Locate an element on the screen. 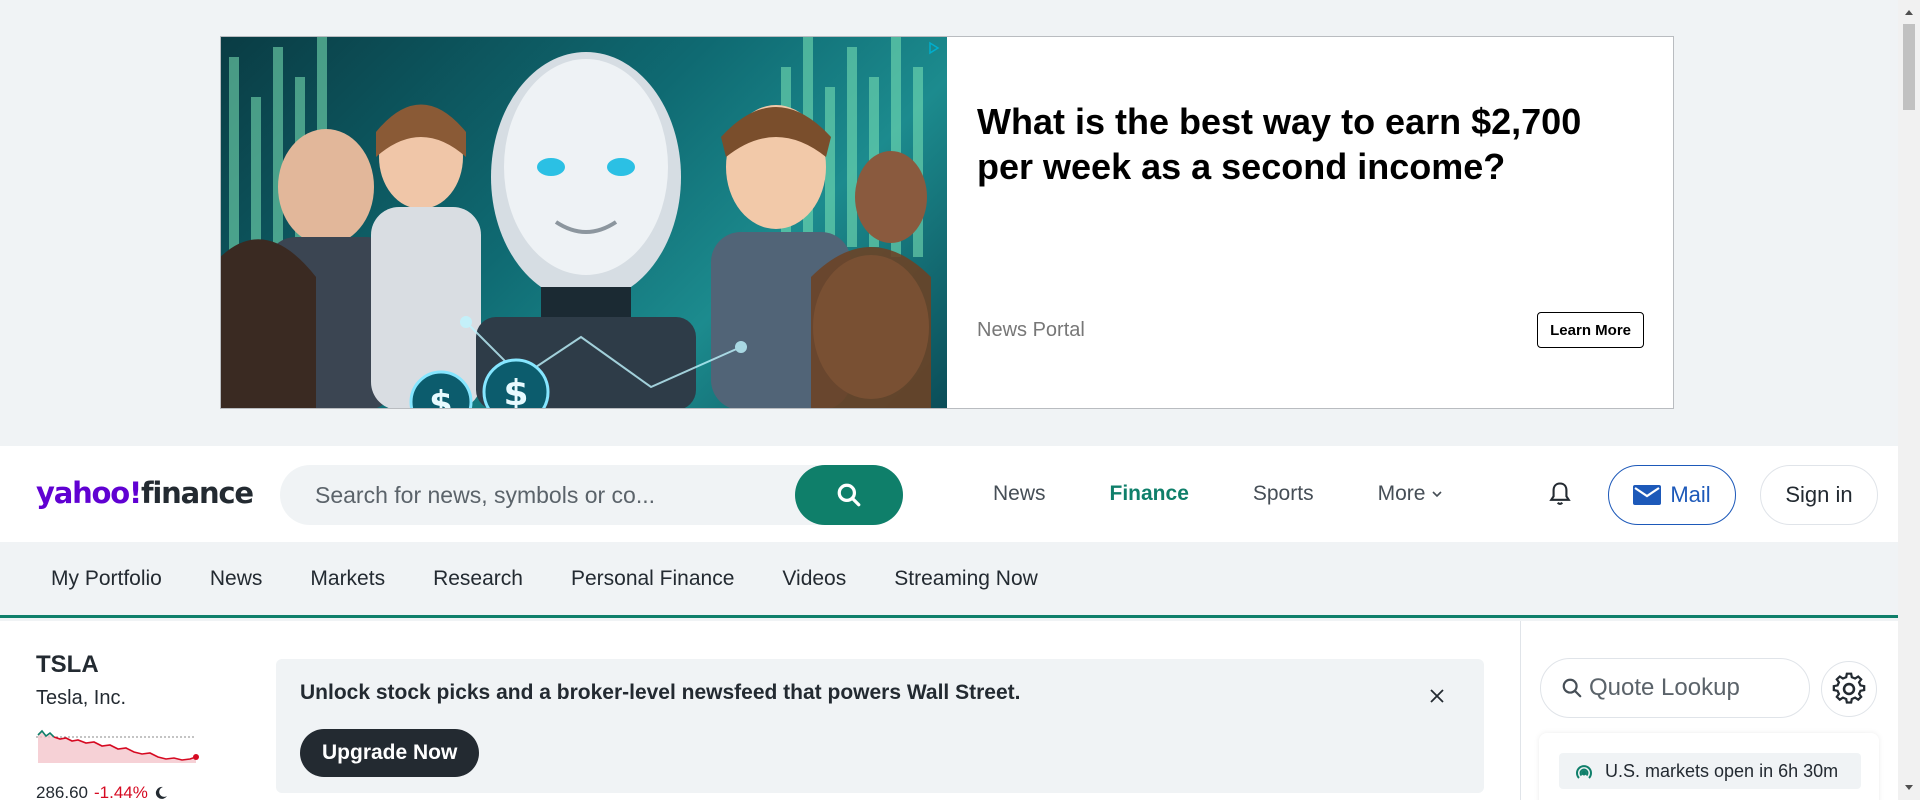 The width and height of the screenshot is (1920, 800). nav-sports: Sports is located at coordinates (1283, 494).